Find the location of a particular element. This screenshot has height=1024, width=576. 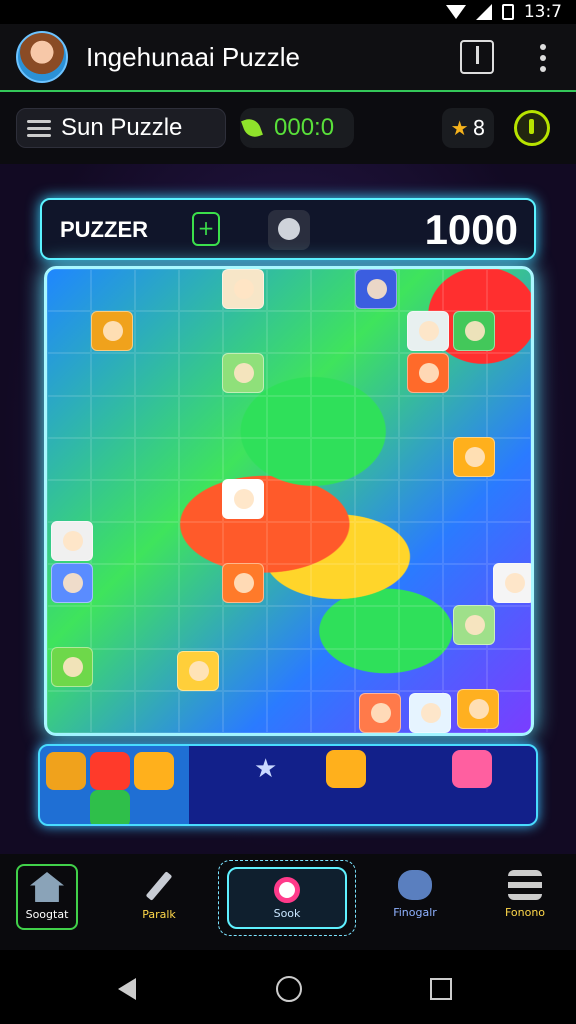

app-title: Ingehunaai Puzzle is located at coordinates (193, 57).